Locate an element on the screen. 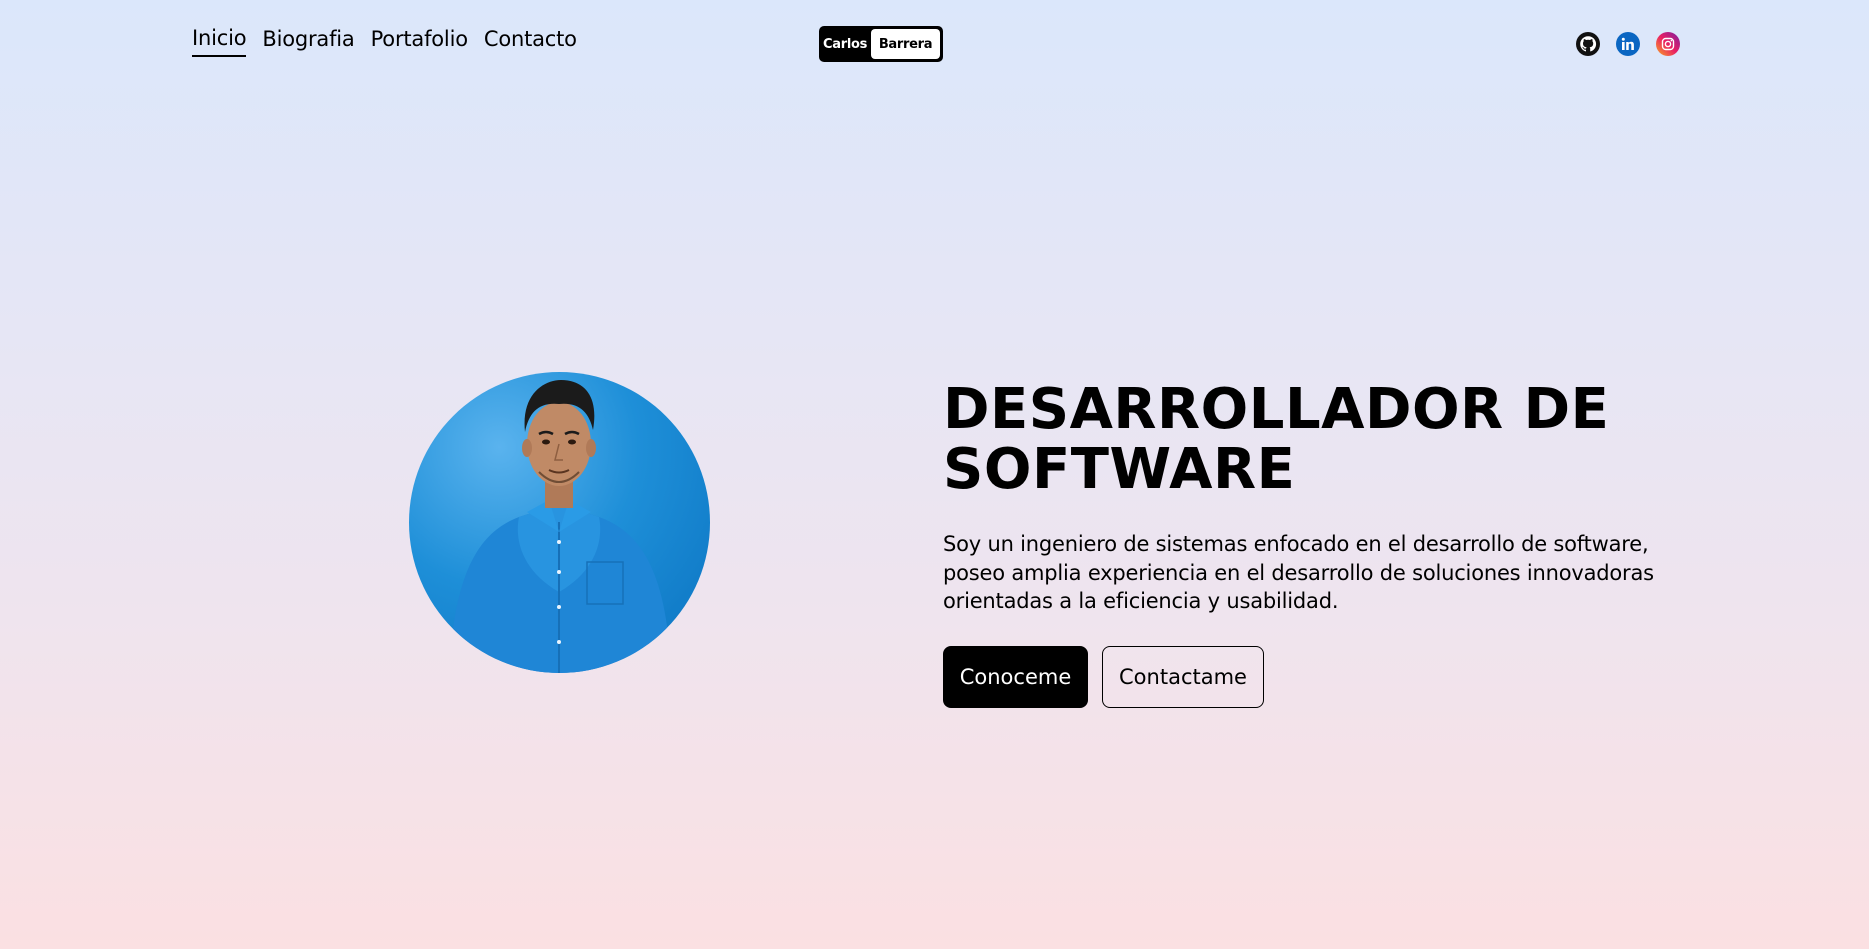 The image size is (1869, 949). nav-link-inicio: Inicio is located at coordinates (219, 41).